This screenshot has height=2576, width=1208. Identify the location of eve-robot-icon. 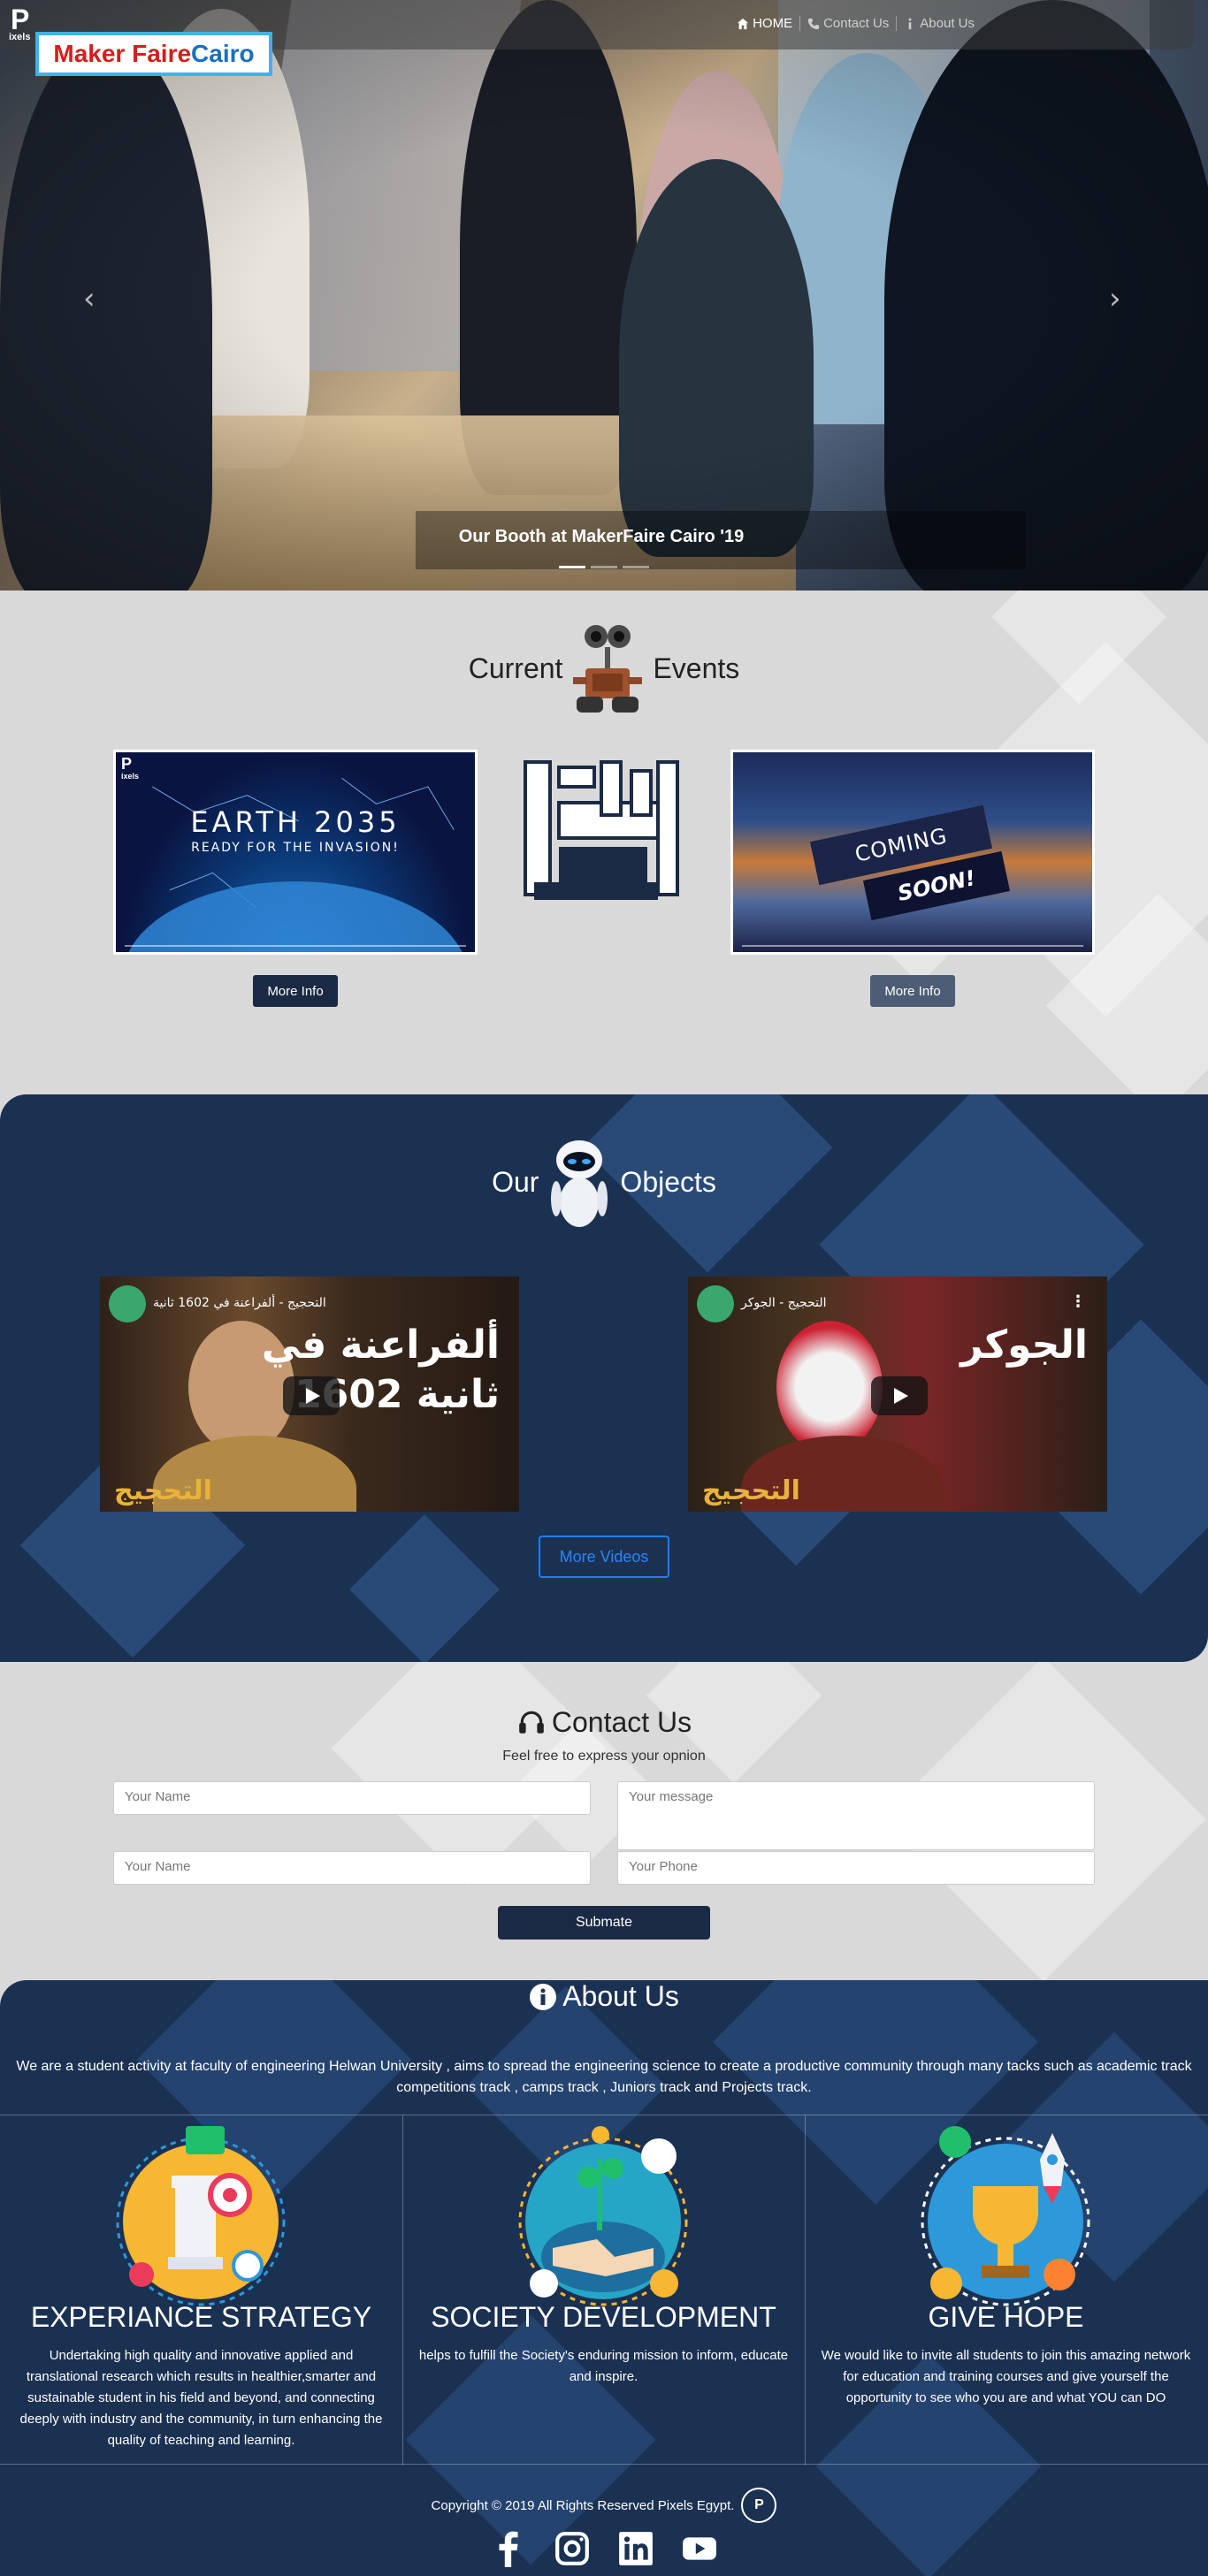
(579, 1183).